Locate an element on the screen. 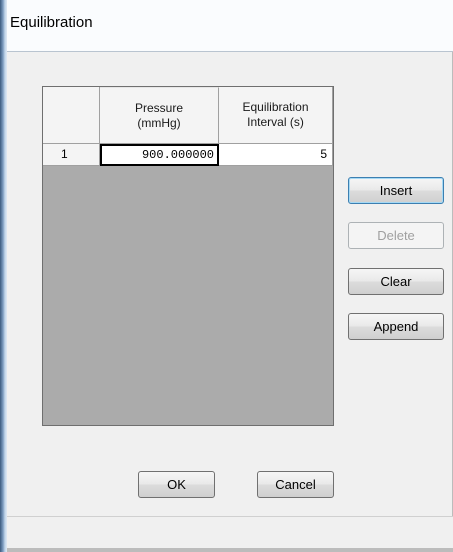  status-bar is located at coordinates (230, 534).